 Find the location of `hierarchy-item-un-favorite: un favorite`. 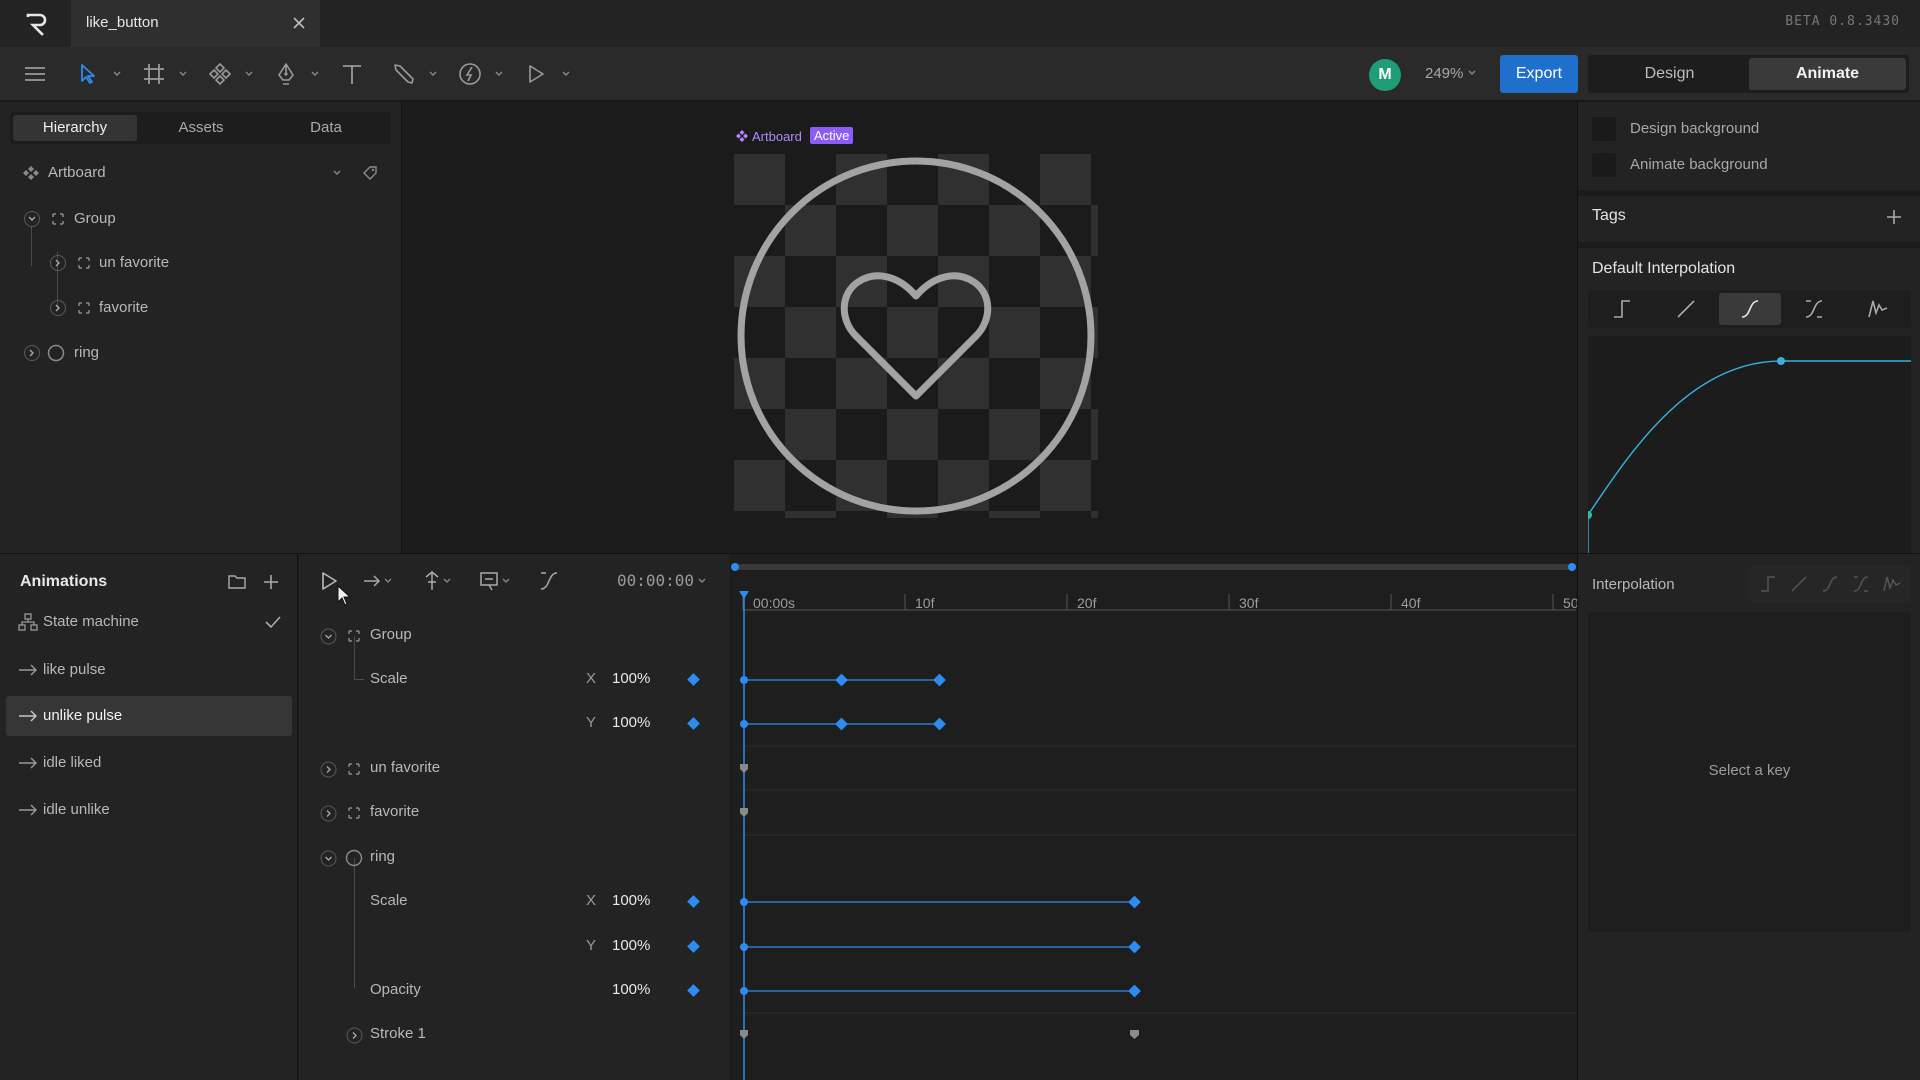

hierarchy-item-un-favorite: un favorite is located at coordinates (213, 263).